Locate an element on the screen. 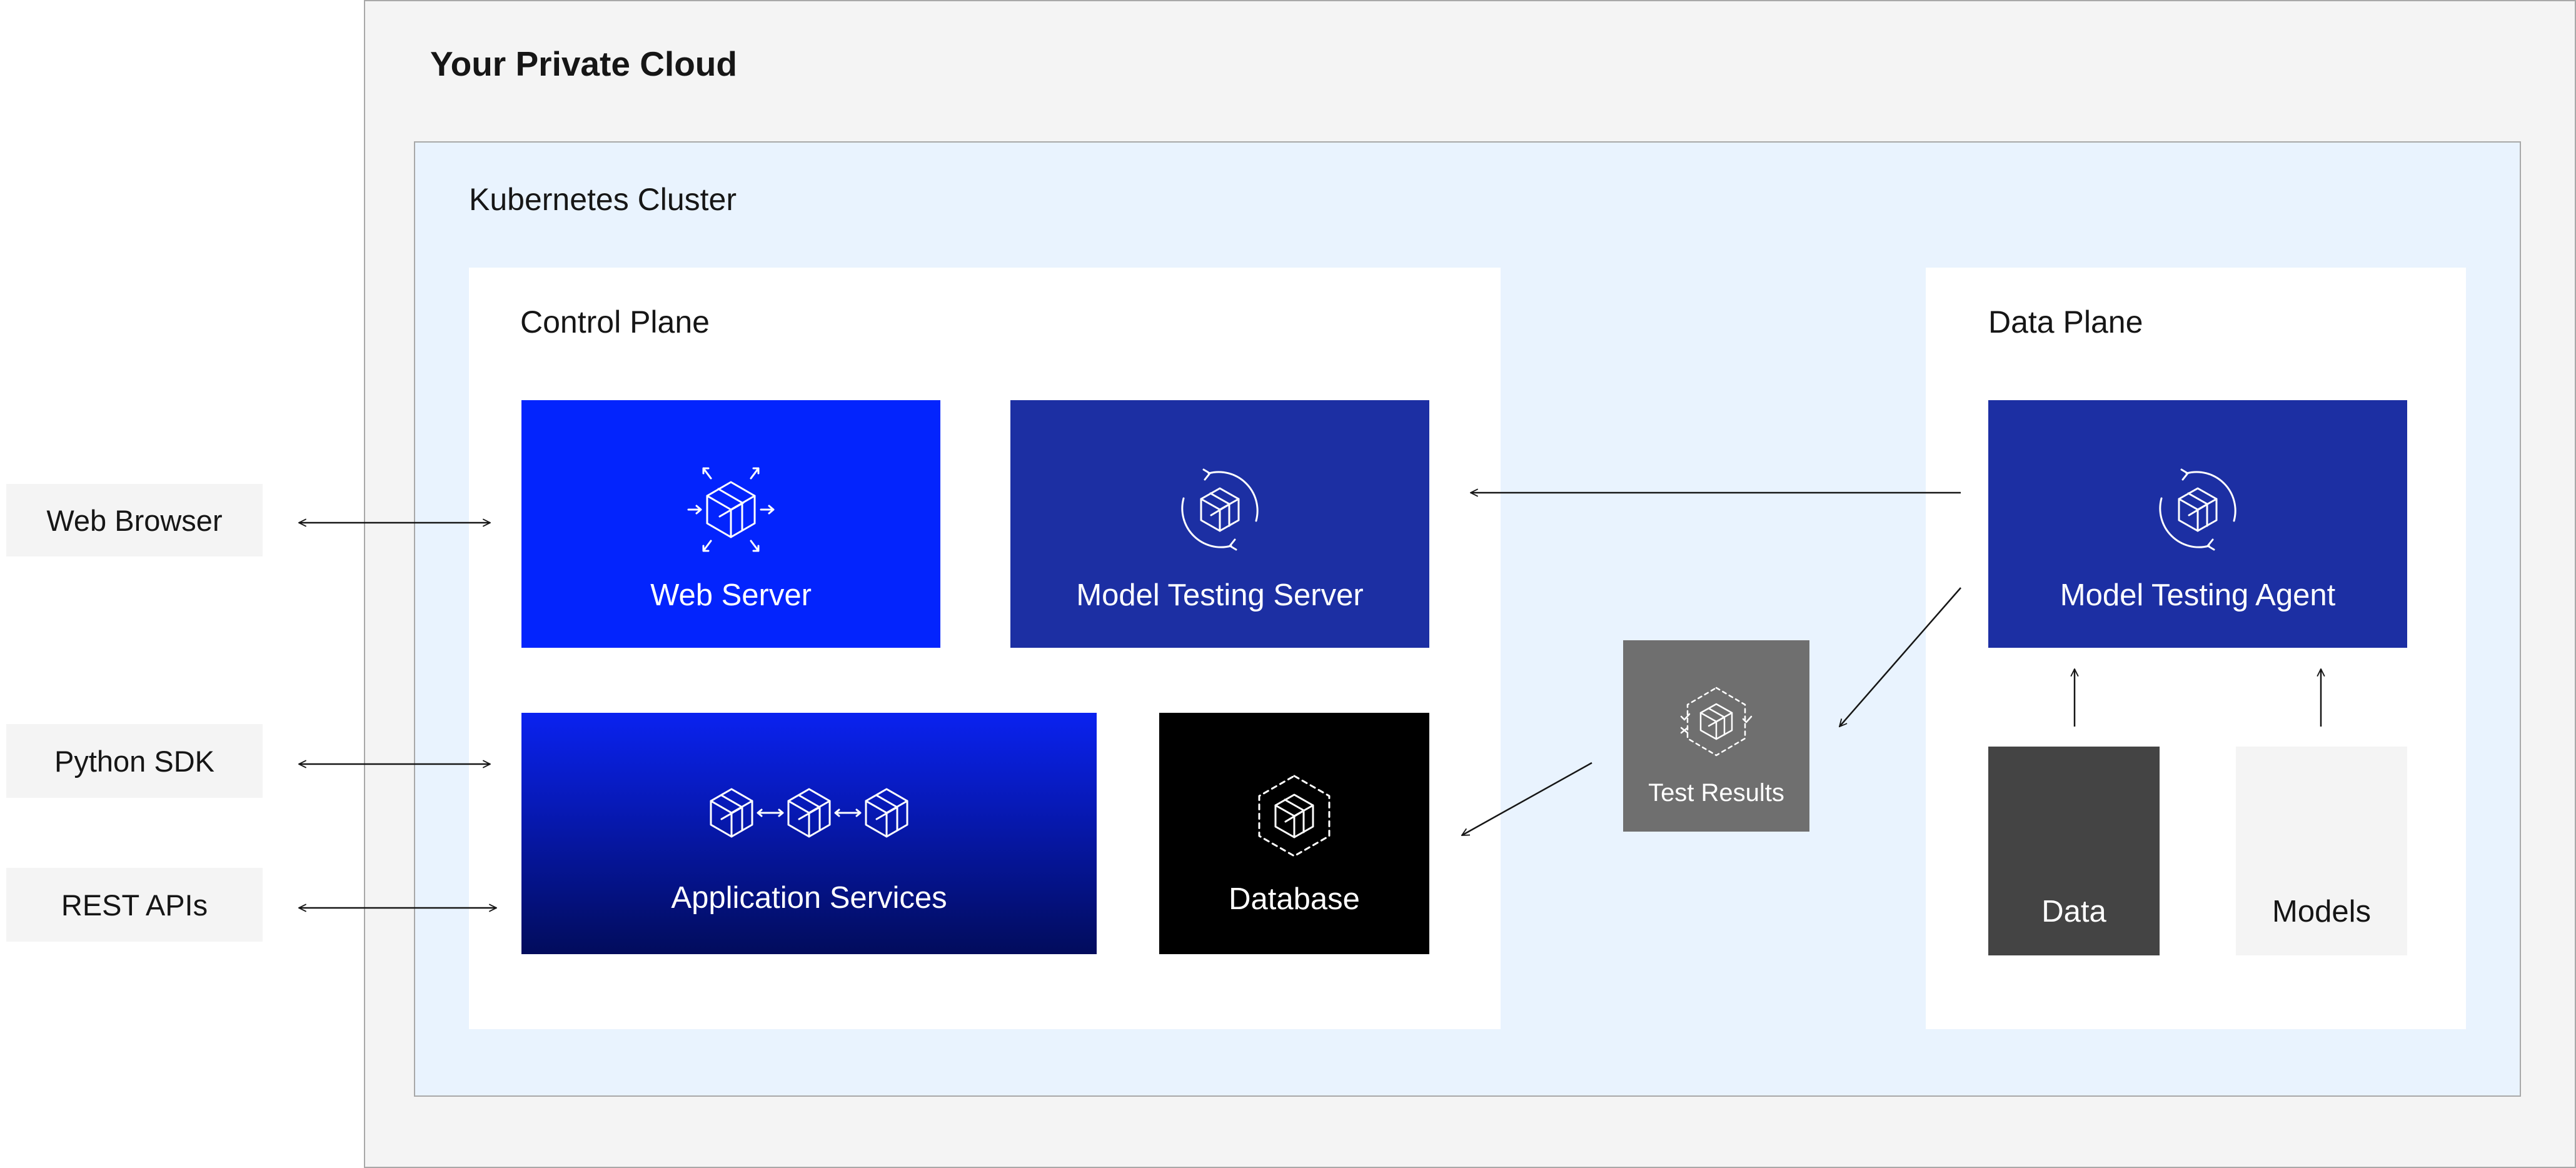 The image size is (2576, 1168). application-services-node: Application Services is located at coordinates (809, 833).